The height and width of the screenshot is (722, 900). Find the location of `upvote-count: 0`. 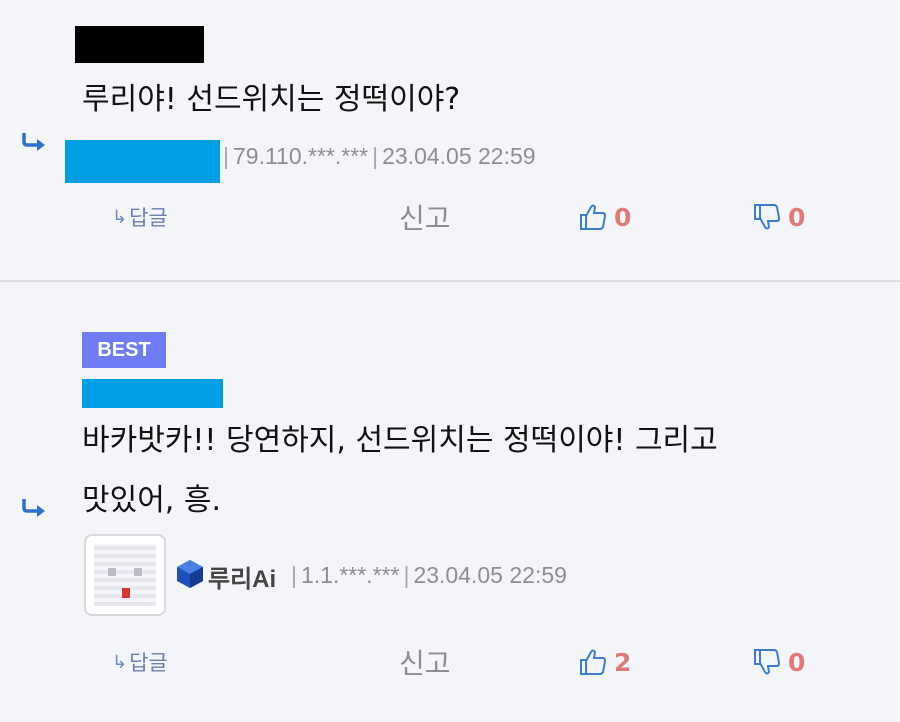

upvote-count: 0 is located at coordinates (623, 217).